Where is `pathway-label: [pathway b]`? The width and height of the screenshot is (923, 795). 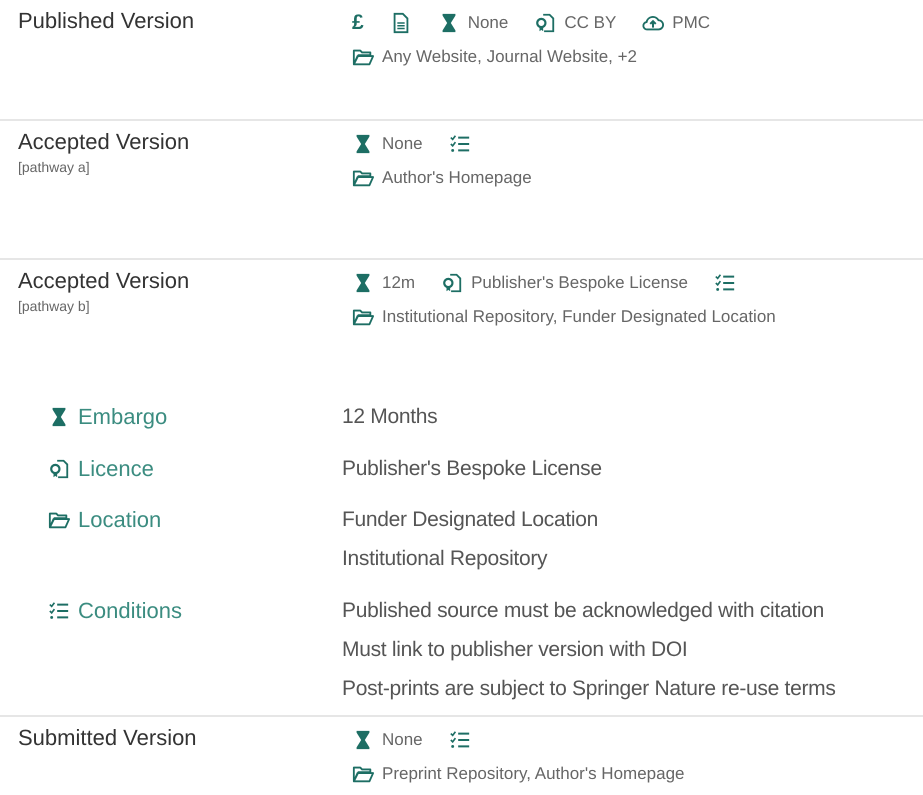
pathway-label: [pathway b] is located at coordinates (54, 306).